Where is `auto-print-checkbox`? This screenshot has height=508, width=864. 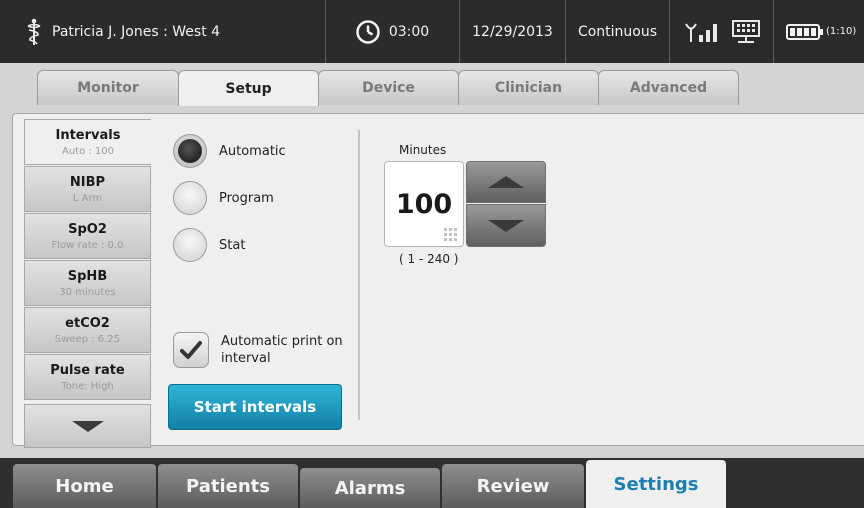
auto-print-checkbox is located at coordinates (191, 350).